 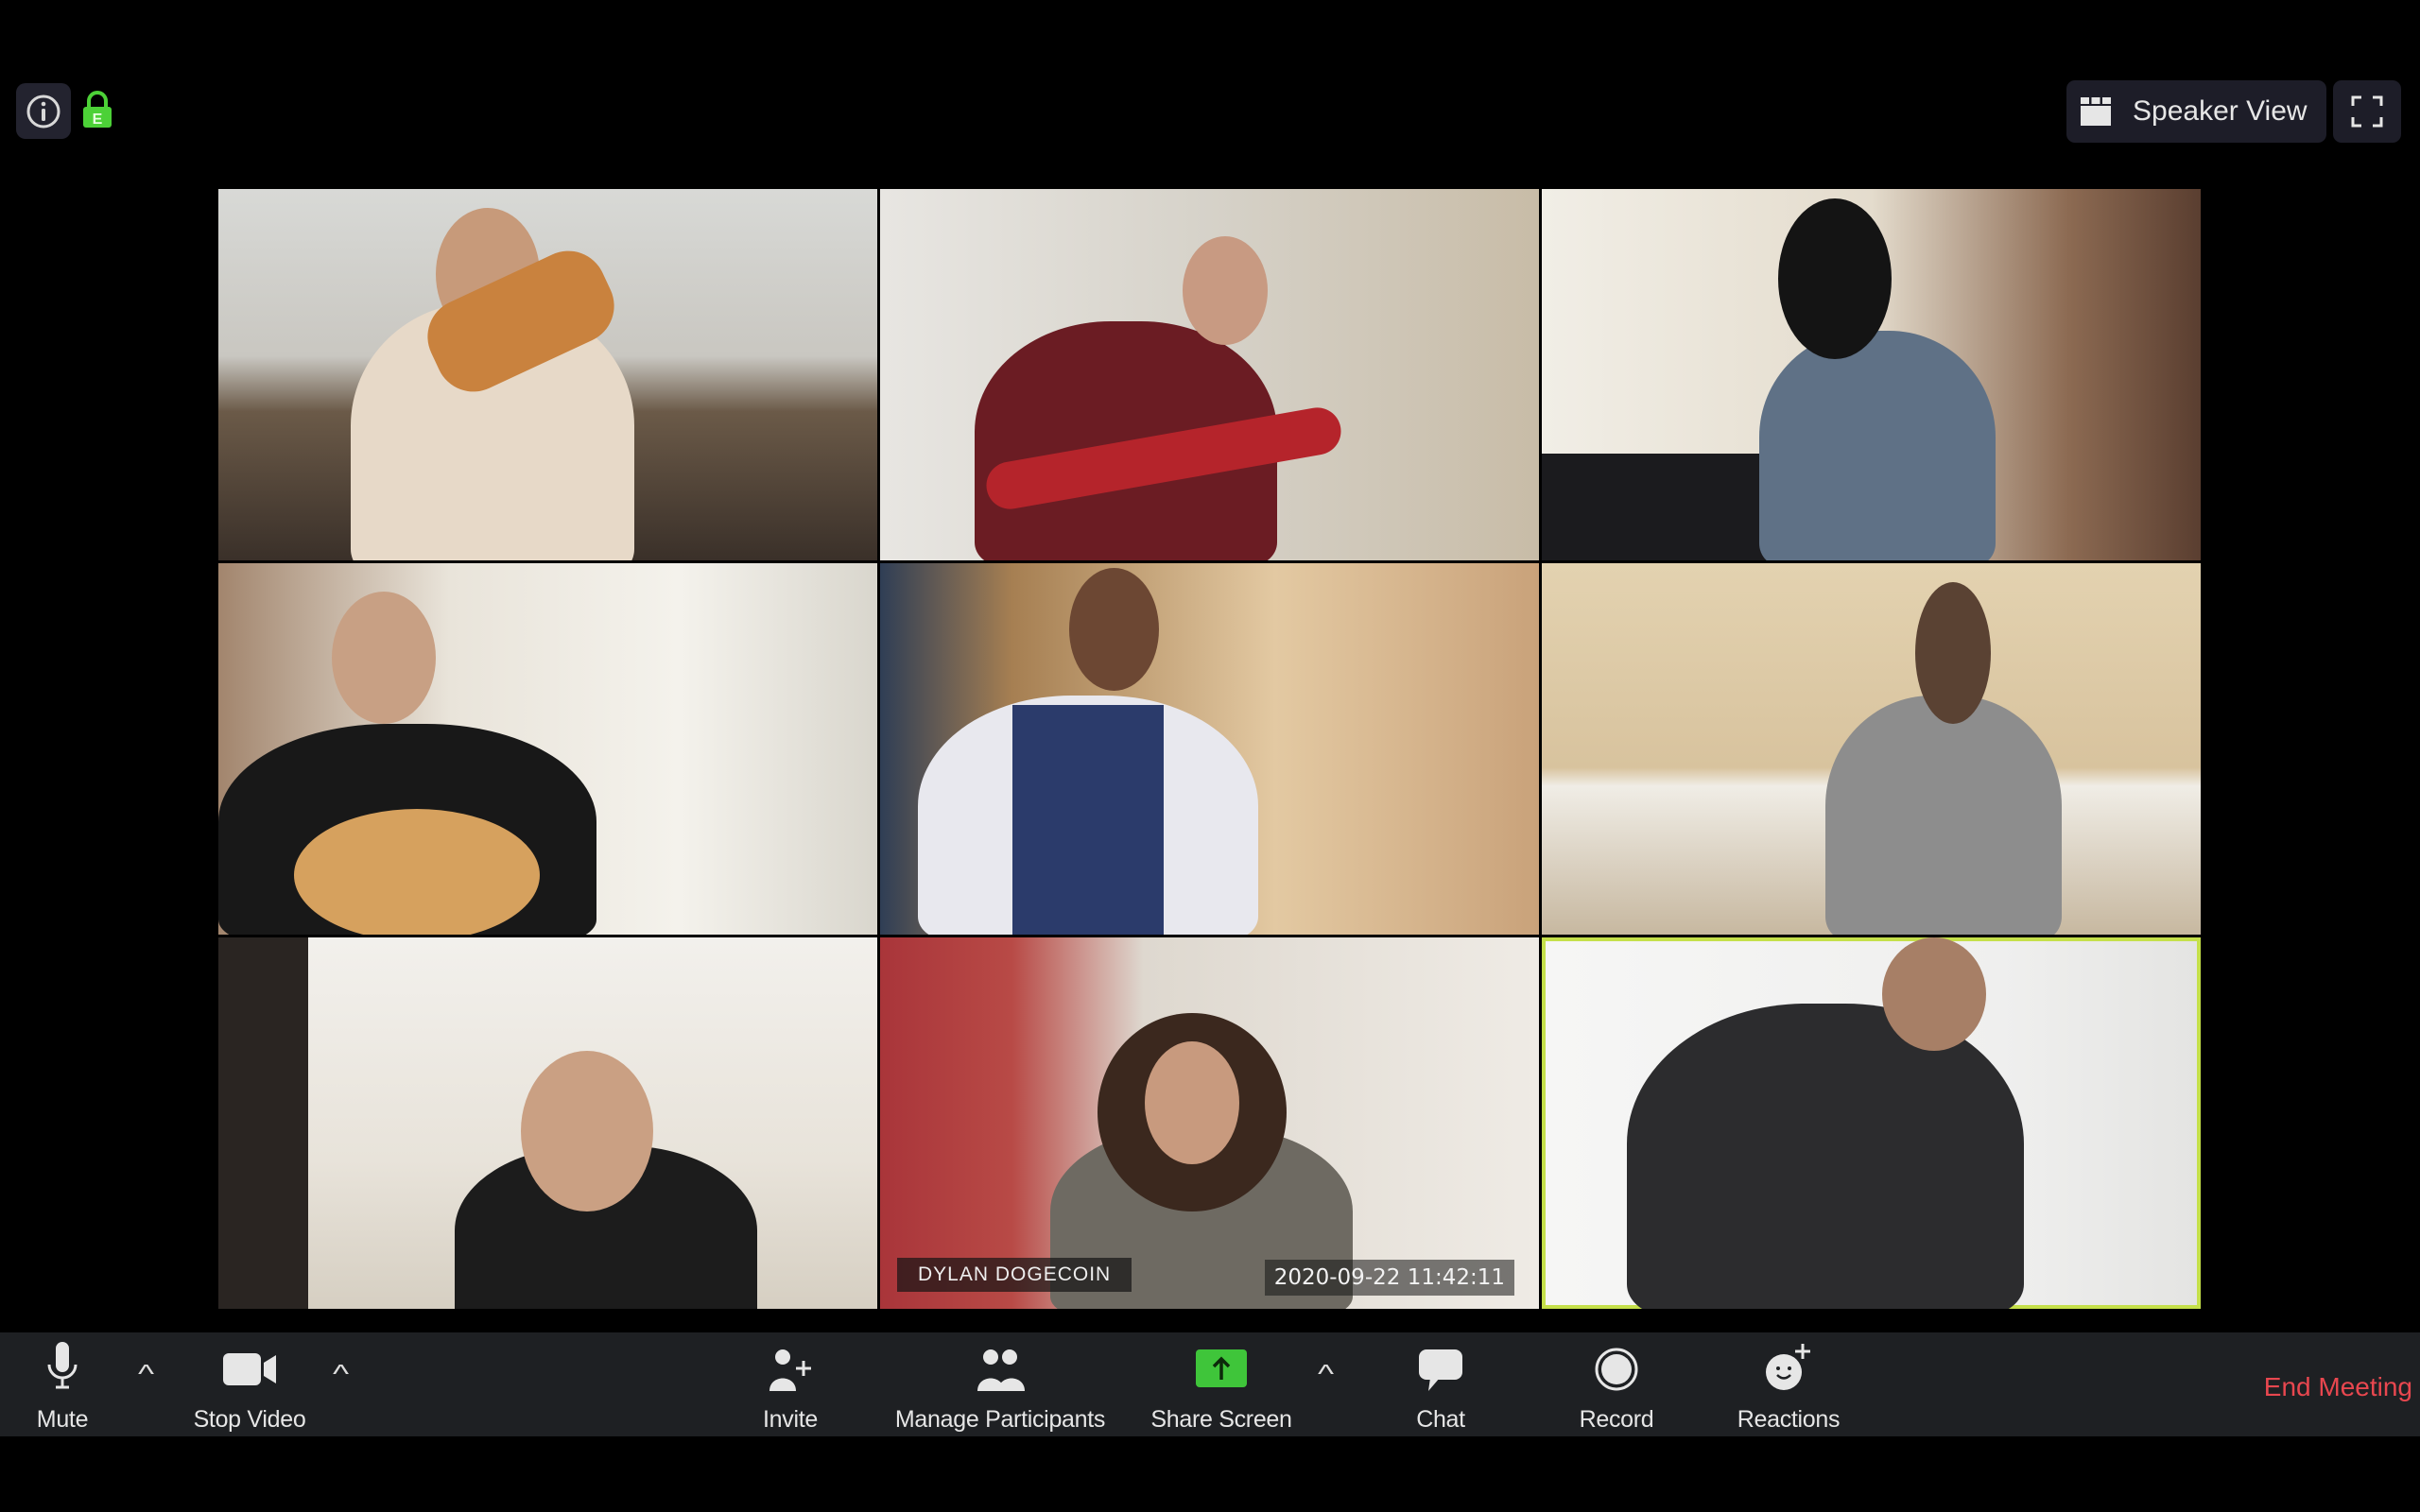 I want to click on chat-label: Chat, so click(x=1440, y=1419).